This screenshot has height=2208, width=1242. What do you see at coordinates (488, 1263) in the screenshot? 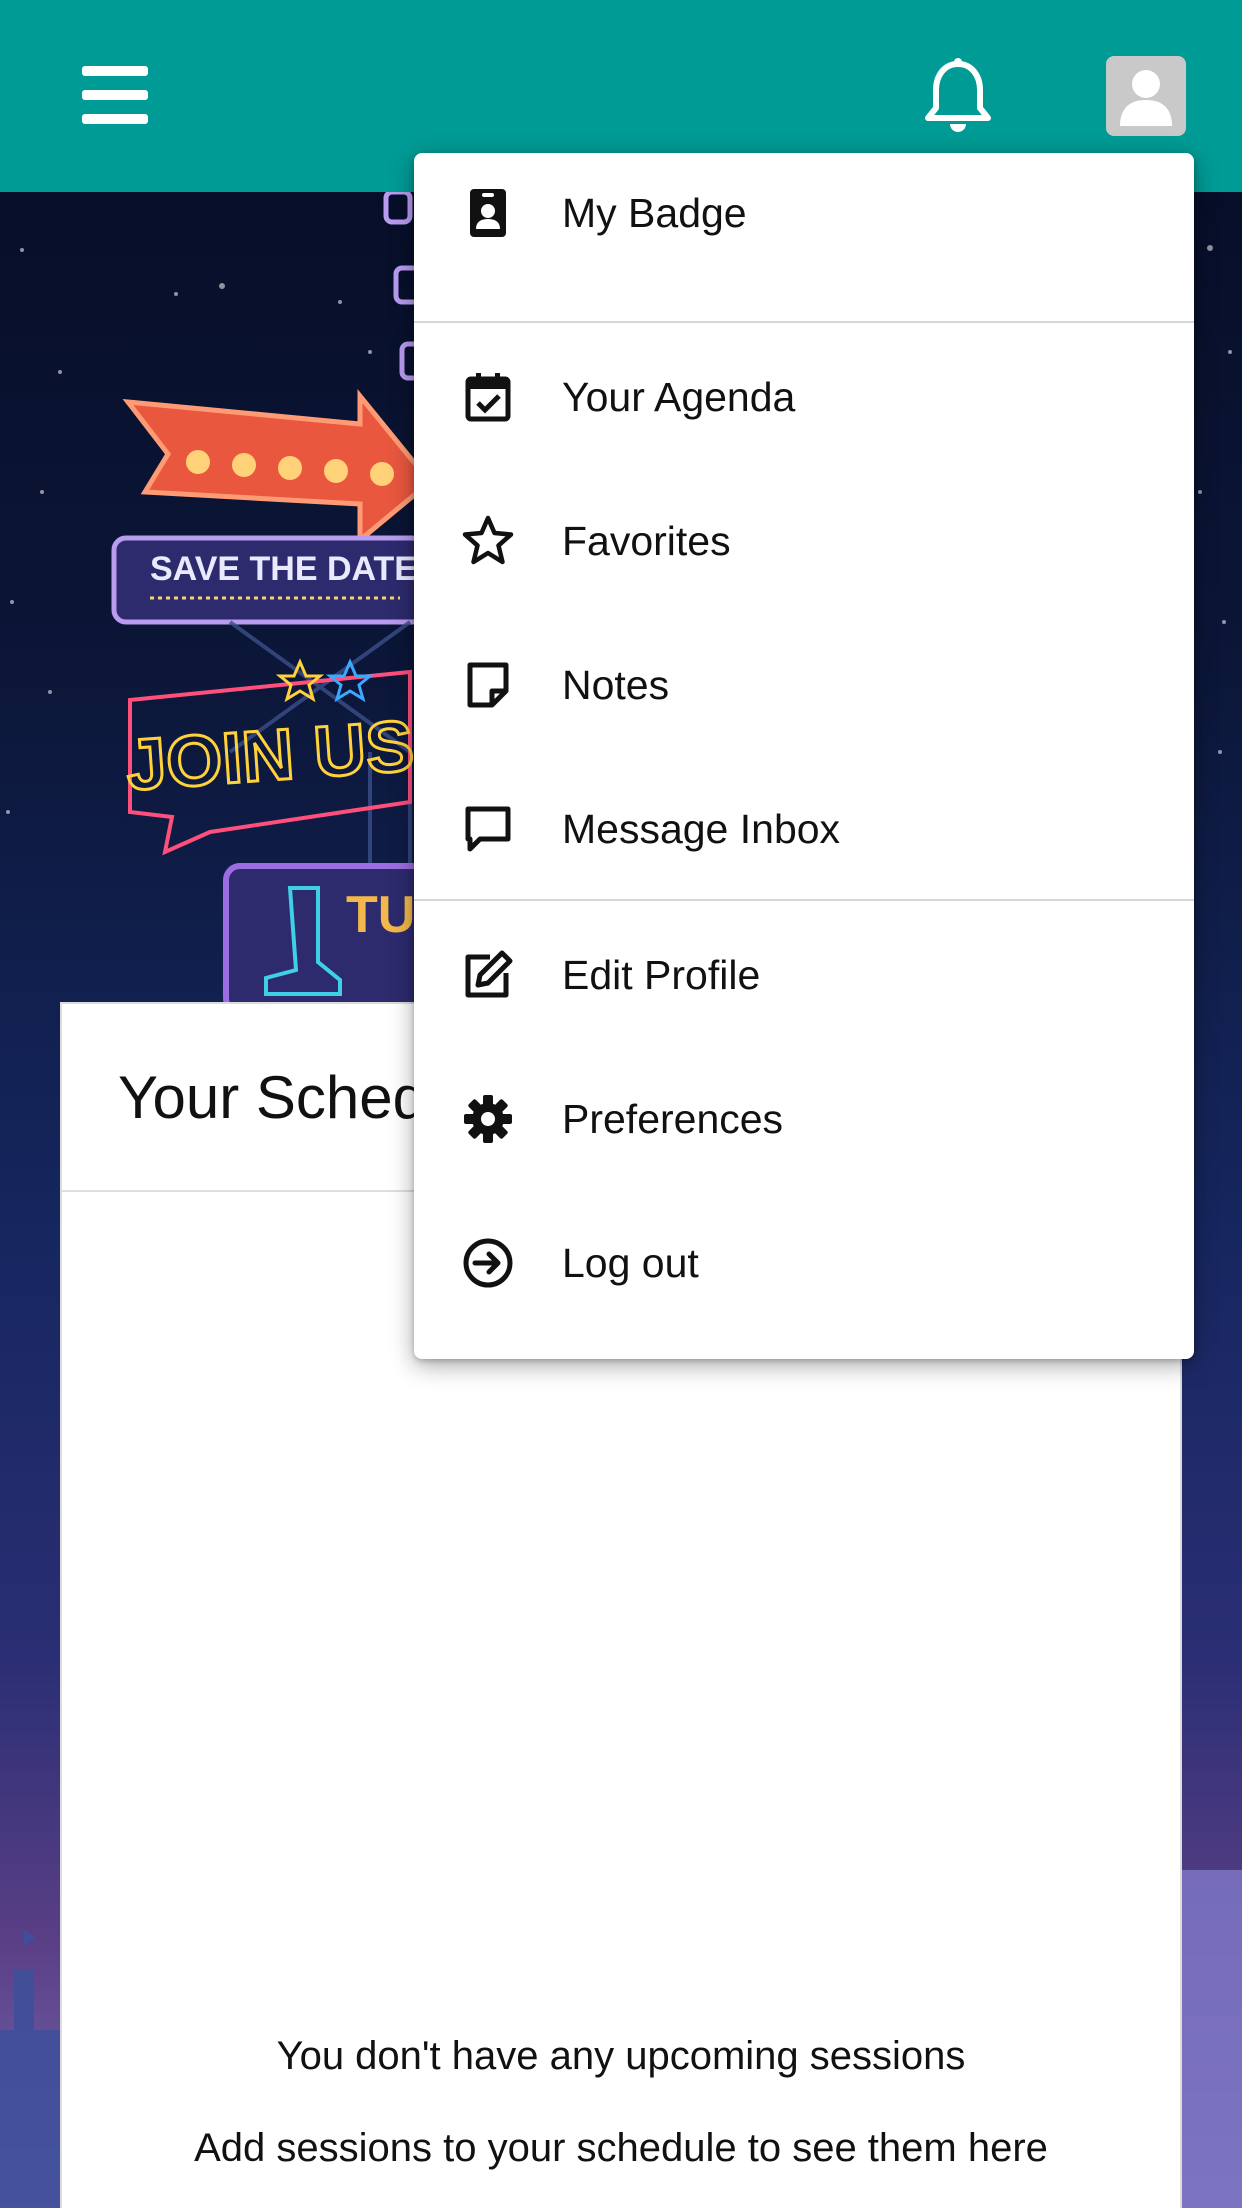
I see `logout-arrow-icon` at bounding box center [488, 1263].